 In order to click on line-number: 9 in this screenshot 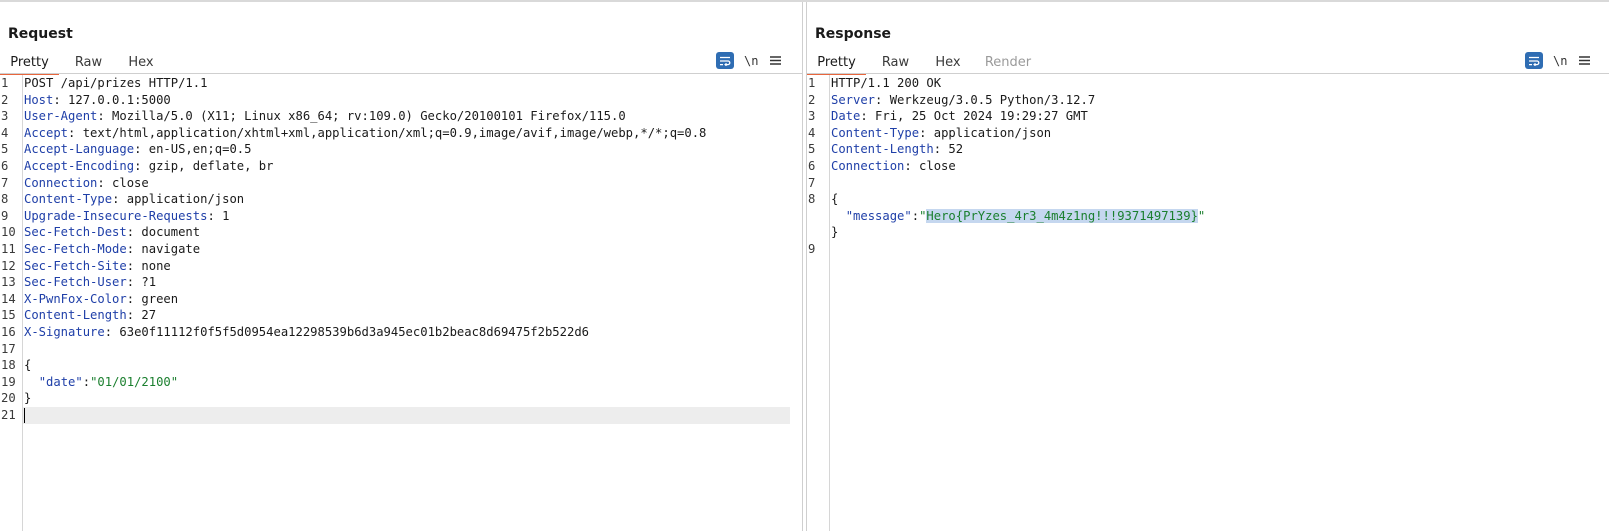, I will do `click(5, 215)`.